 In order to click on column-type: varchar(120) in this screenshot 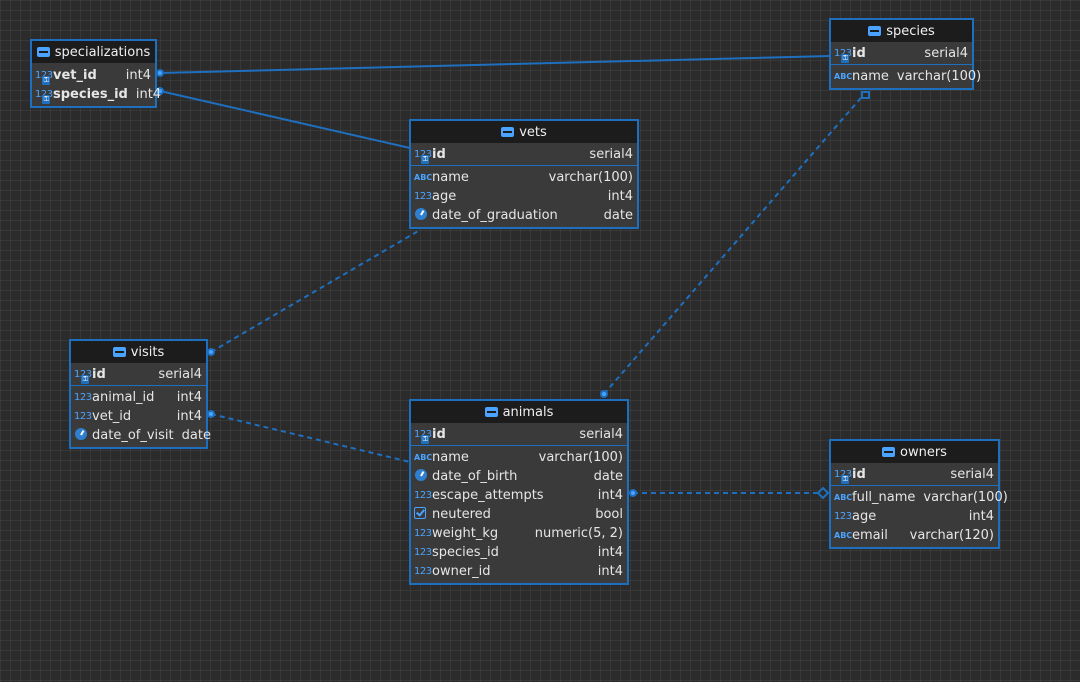, I will do `click(951, 535)`.